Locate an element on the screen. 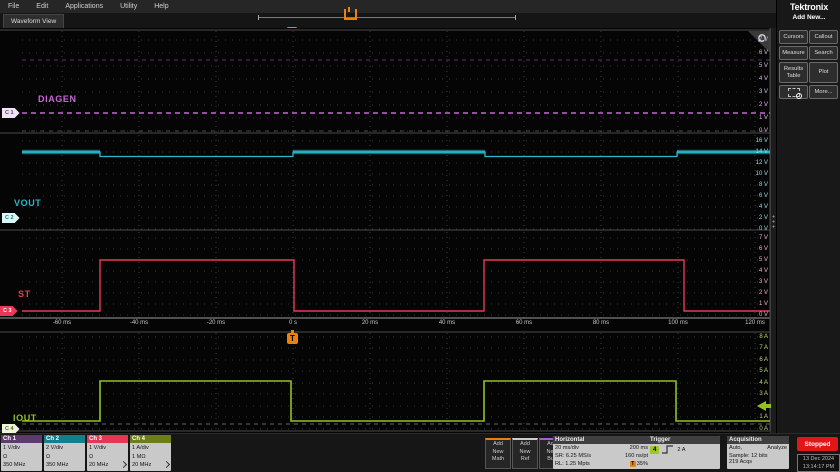 This screenshot has width=840, height=472. trigger-position-percent: 35% is located at coordinates (642, 463).